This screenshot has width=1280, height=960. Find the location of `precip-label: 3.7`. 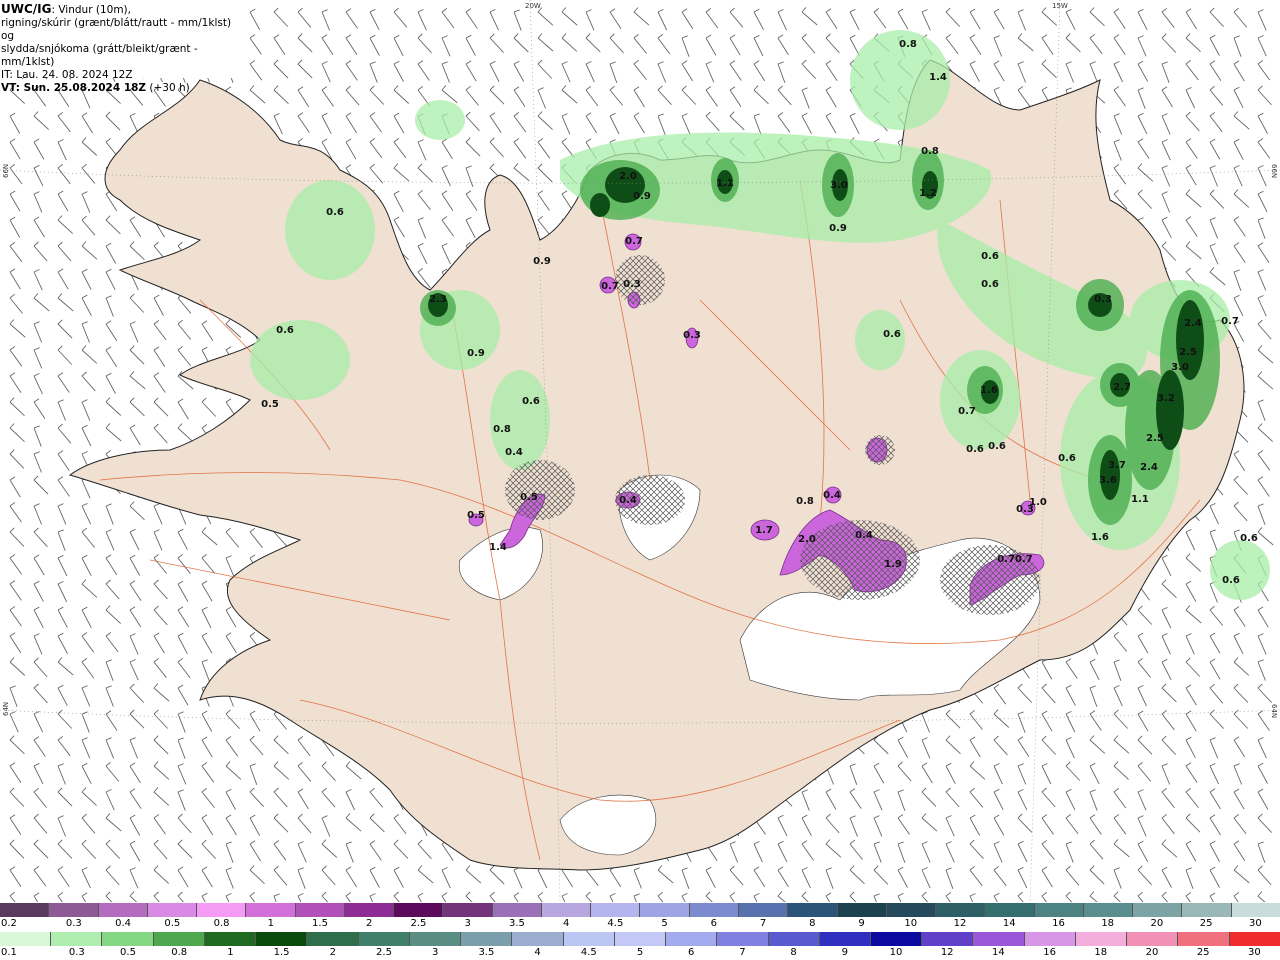

precip-label: 3.7 is located at coordinates (1117, 465).